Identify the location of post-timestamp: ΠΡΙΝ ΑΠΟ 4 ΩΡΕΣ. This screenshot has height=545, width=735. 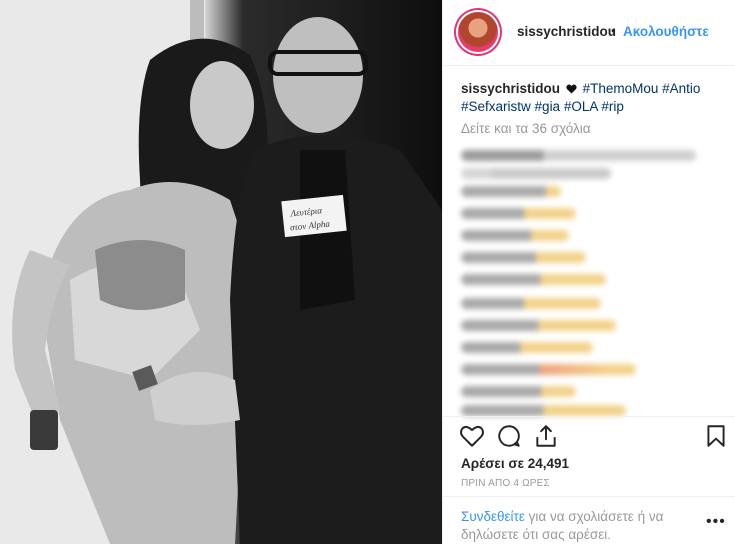
(505, 483).